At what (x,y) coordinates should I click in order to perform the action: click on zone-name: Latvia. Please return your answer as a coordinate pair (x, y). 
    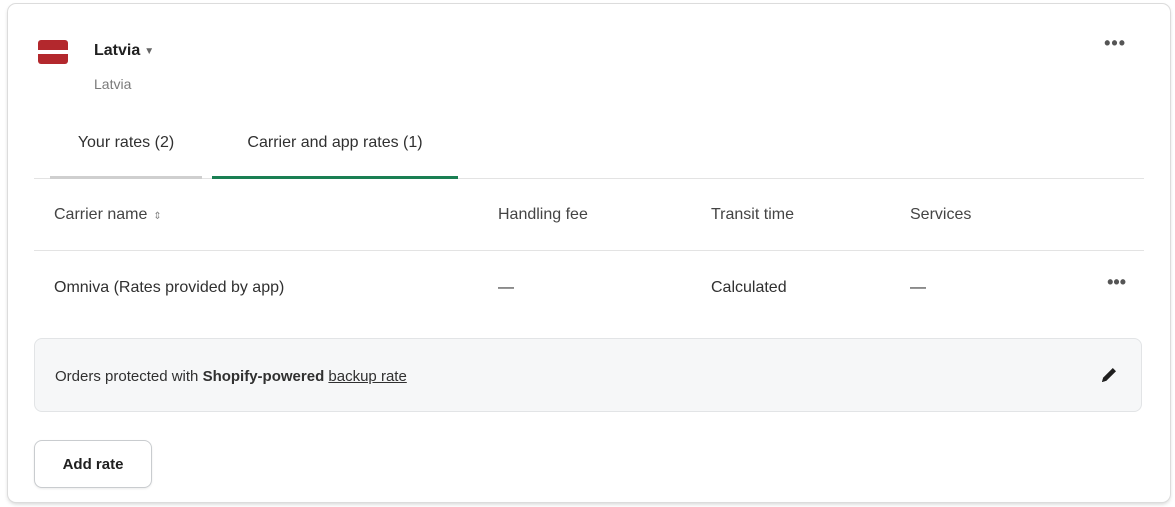
    Looking at the image, I should click on (117, 50).